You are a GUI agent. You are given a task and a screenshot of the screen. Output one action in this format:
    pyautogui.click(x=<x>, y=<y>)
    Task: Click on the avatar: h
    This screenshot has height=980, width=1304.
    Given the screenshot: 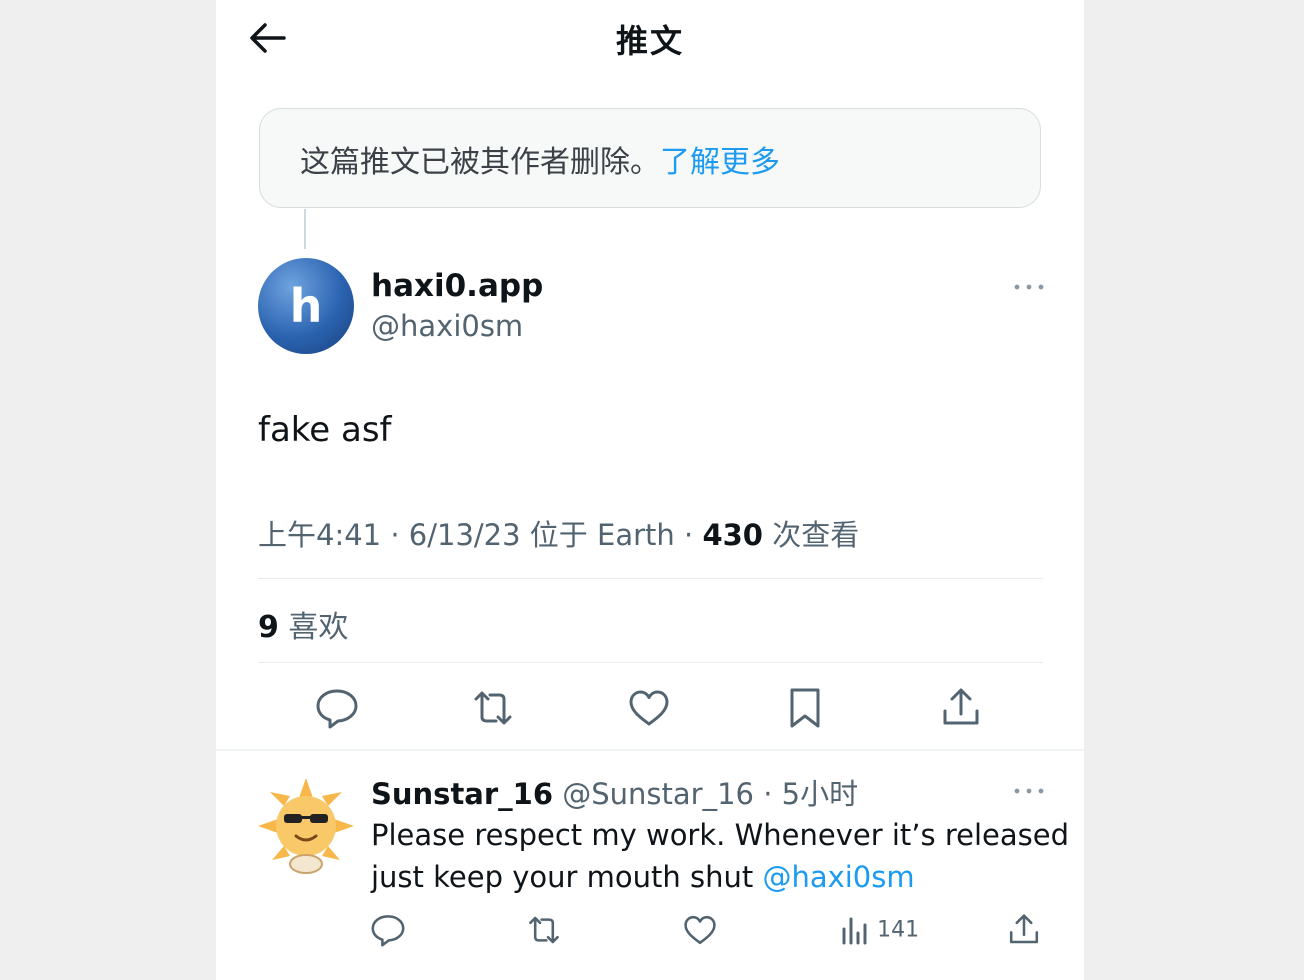 What is the action you would take?
    pyautogui.click(x=306, y=306)
    